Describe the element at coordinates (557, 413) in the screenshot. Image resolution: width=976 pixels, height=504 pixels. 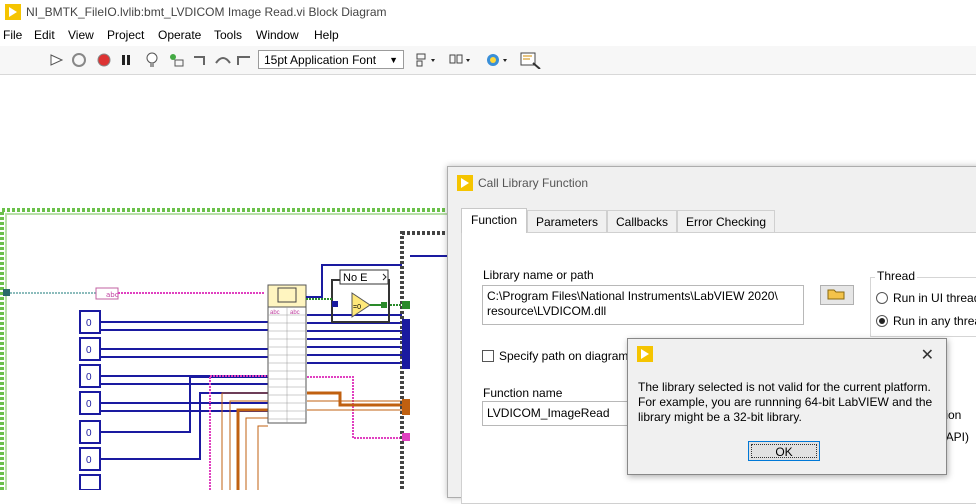
I see `function-name-field: LVDICOM_ImageRead` at that location.